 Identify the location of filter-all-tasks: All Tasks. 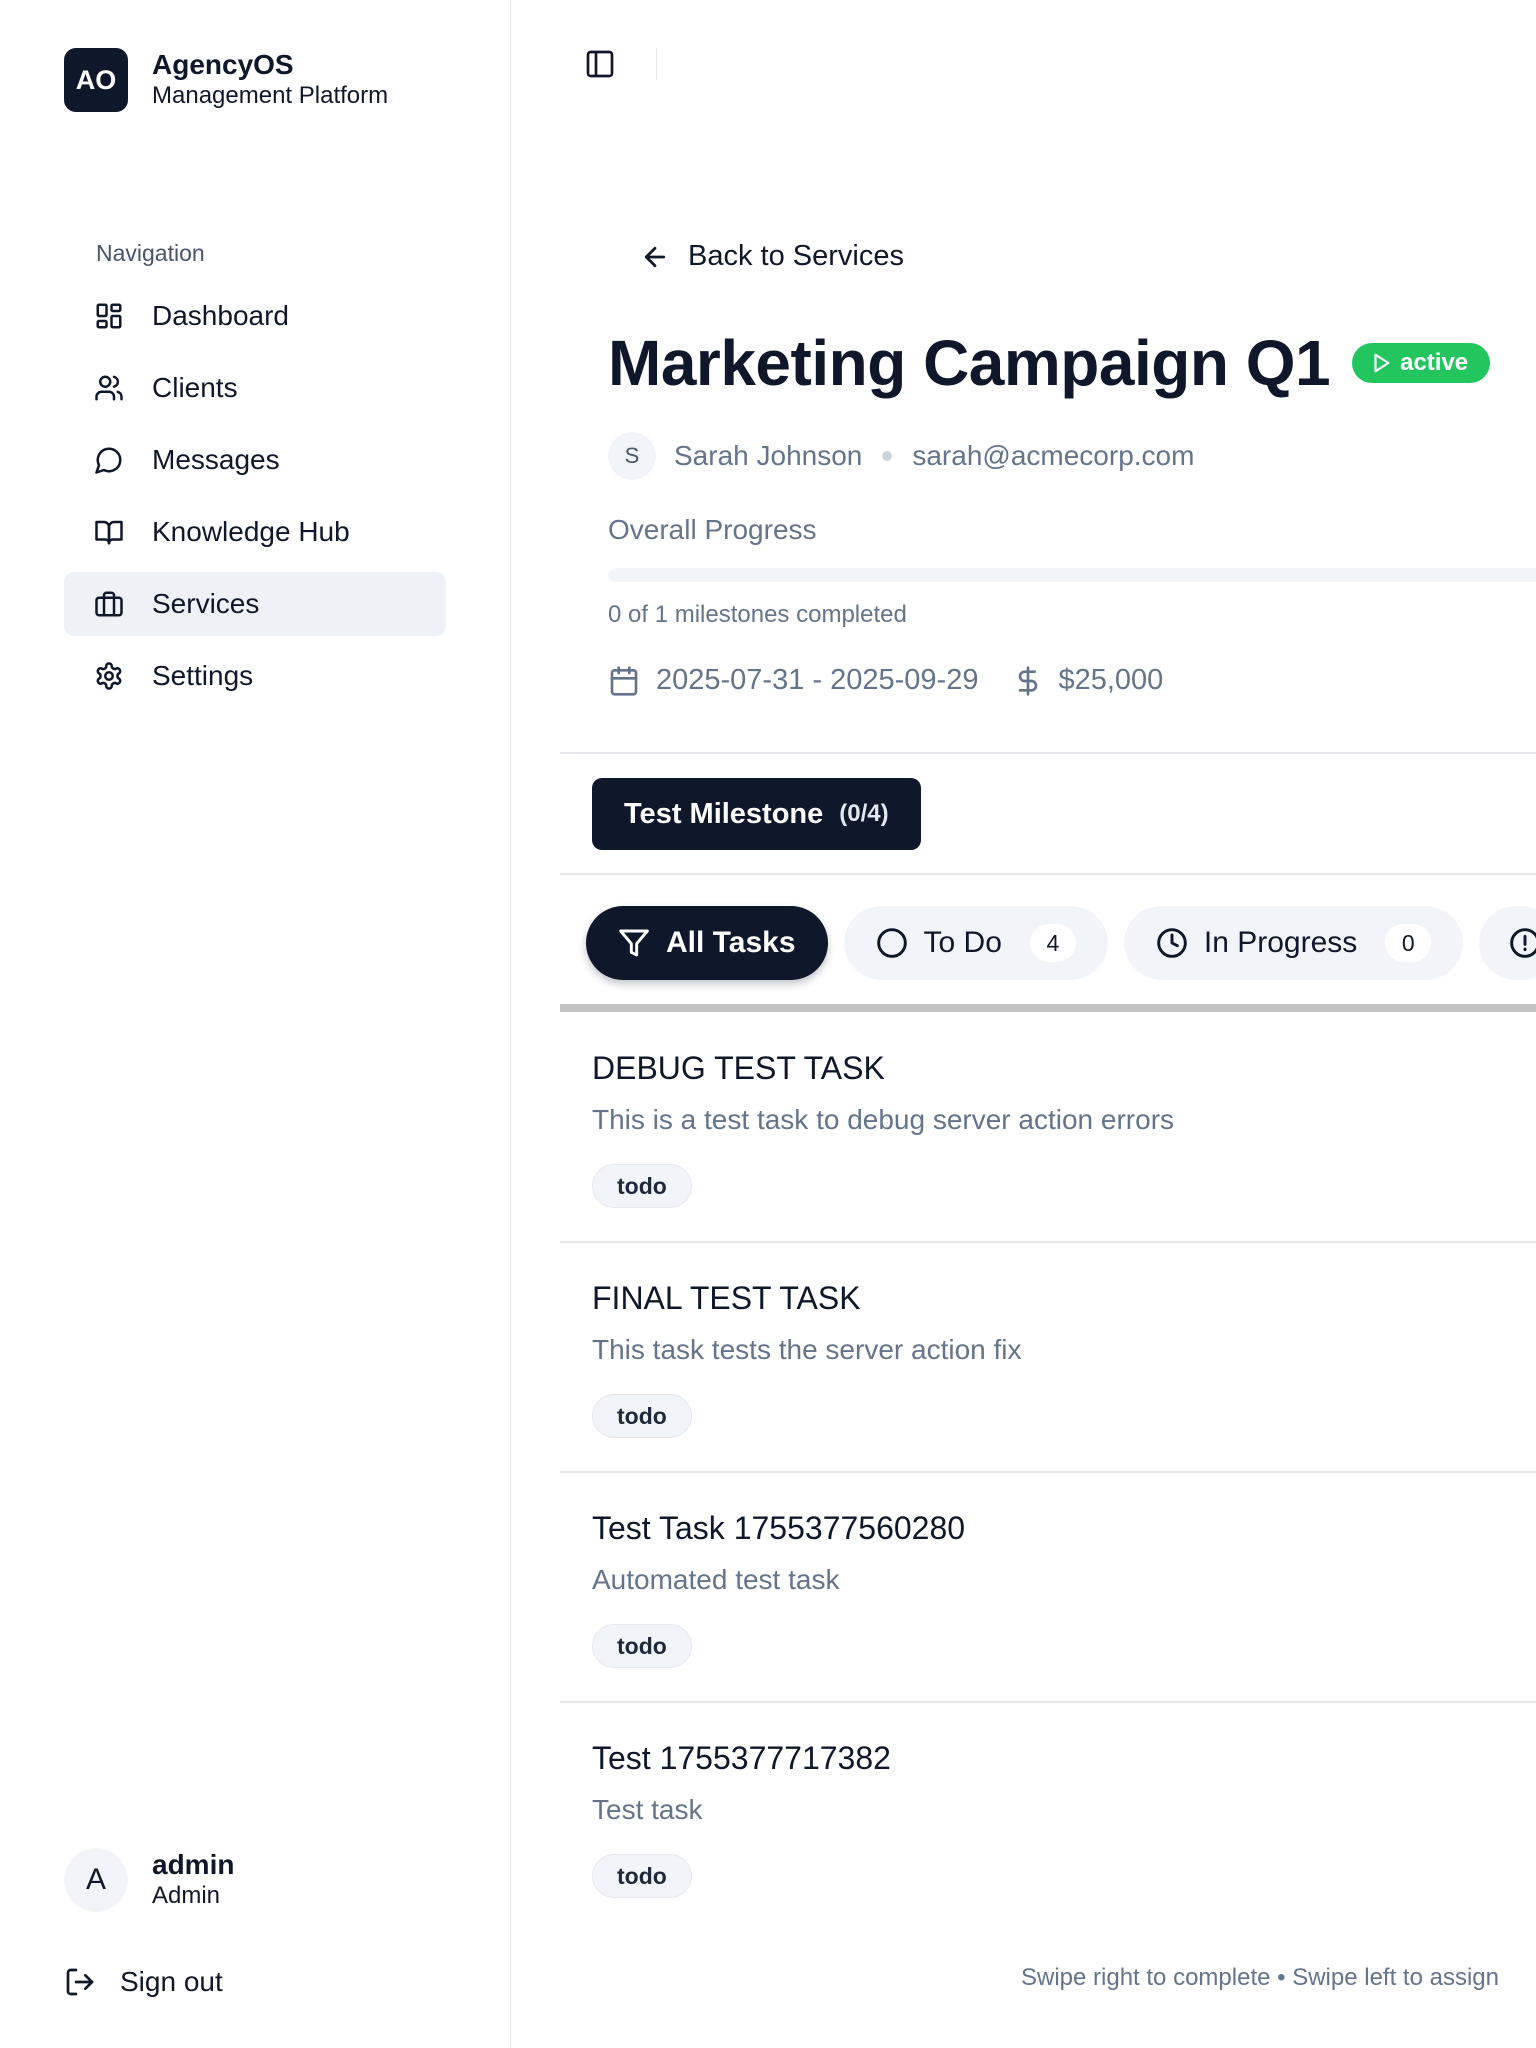
(707, 943).